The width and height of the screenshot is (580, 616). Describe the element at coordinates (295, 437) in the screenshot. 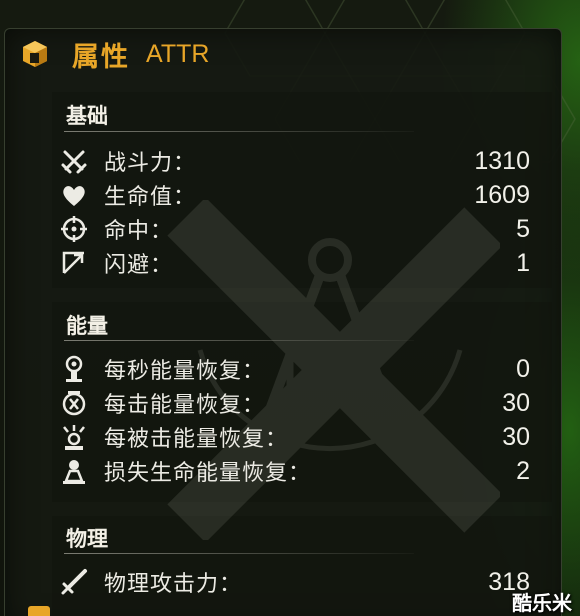

I see `stat-row-energy-when-hit: 每被击能量恢复： 30` at that location.